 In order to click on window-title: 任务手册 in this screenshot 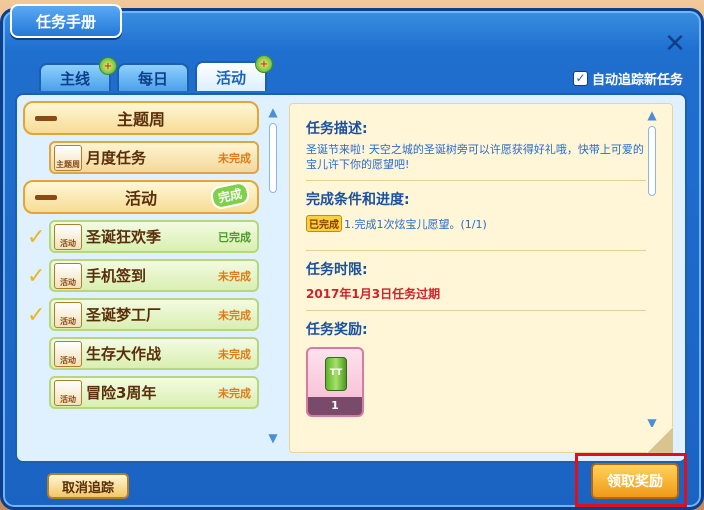, I will do `click(66, 21)`.